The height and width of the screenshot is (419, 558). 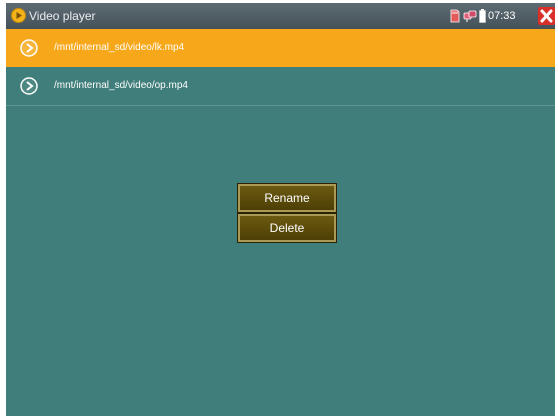 I want to click on title-bar: Video player 07:33, so click(x=280, y=16).